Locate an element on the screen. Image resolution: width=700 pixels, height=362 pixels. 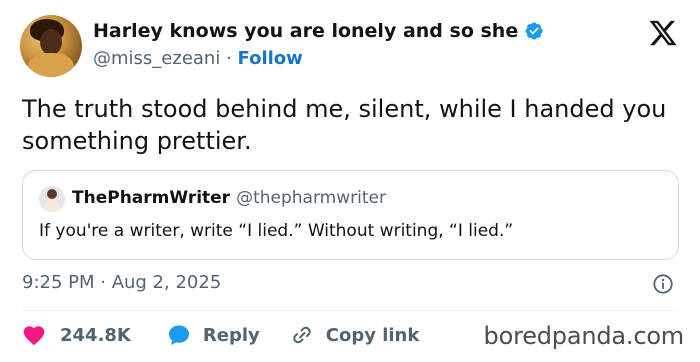
x-logo-icon is located at coordinates (663, 33).